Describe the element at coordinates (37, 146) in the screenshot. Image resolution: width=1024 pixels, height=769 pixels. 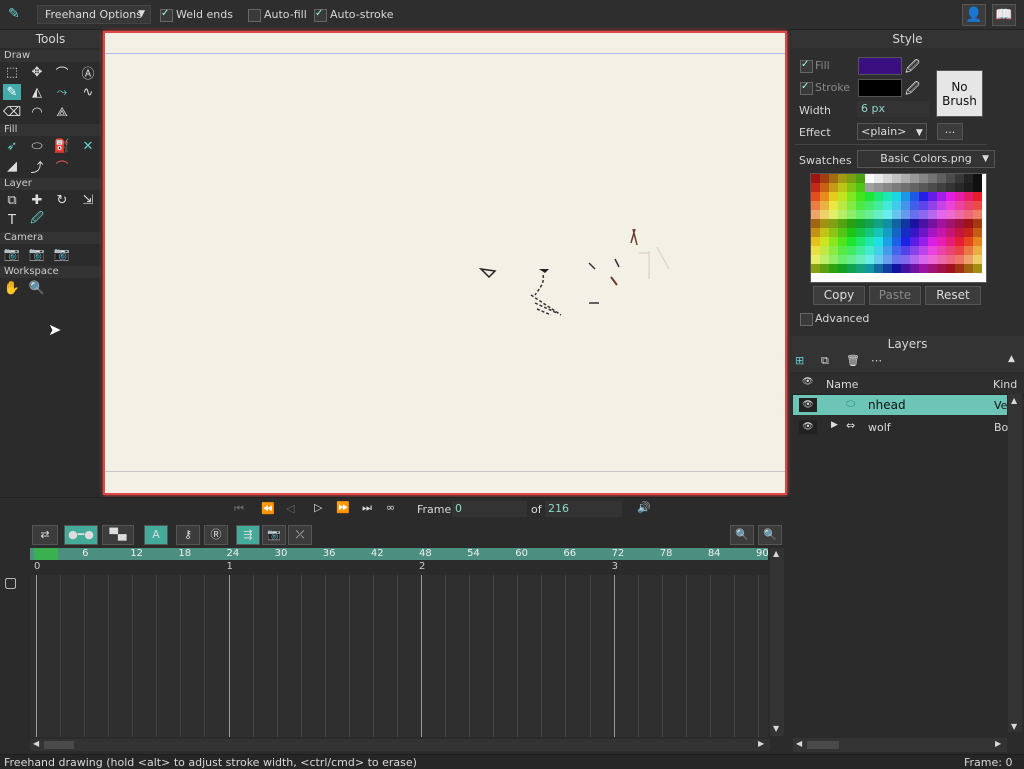
I see `create-shape-icon: ⬭` at that location.